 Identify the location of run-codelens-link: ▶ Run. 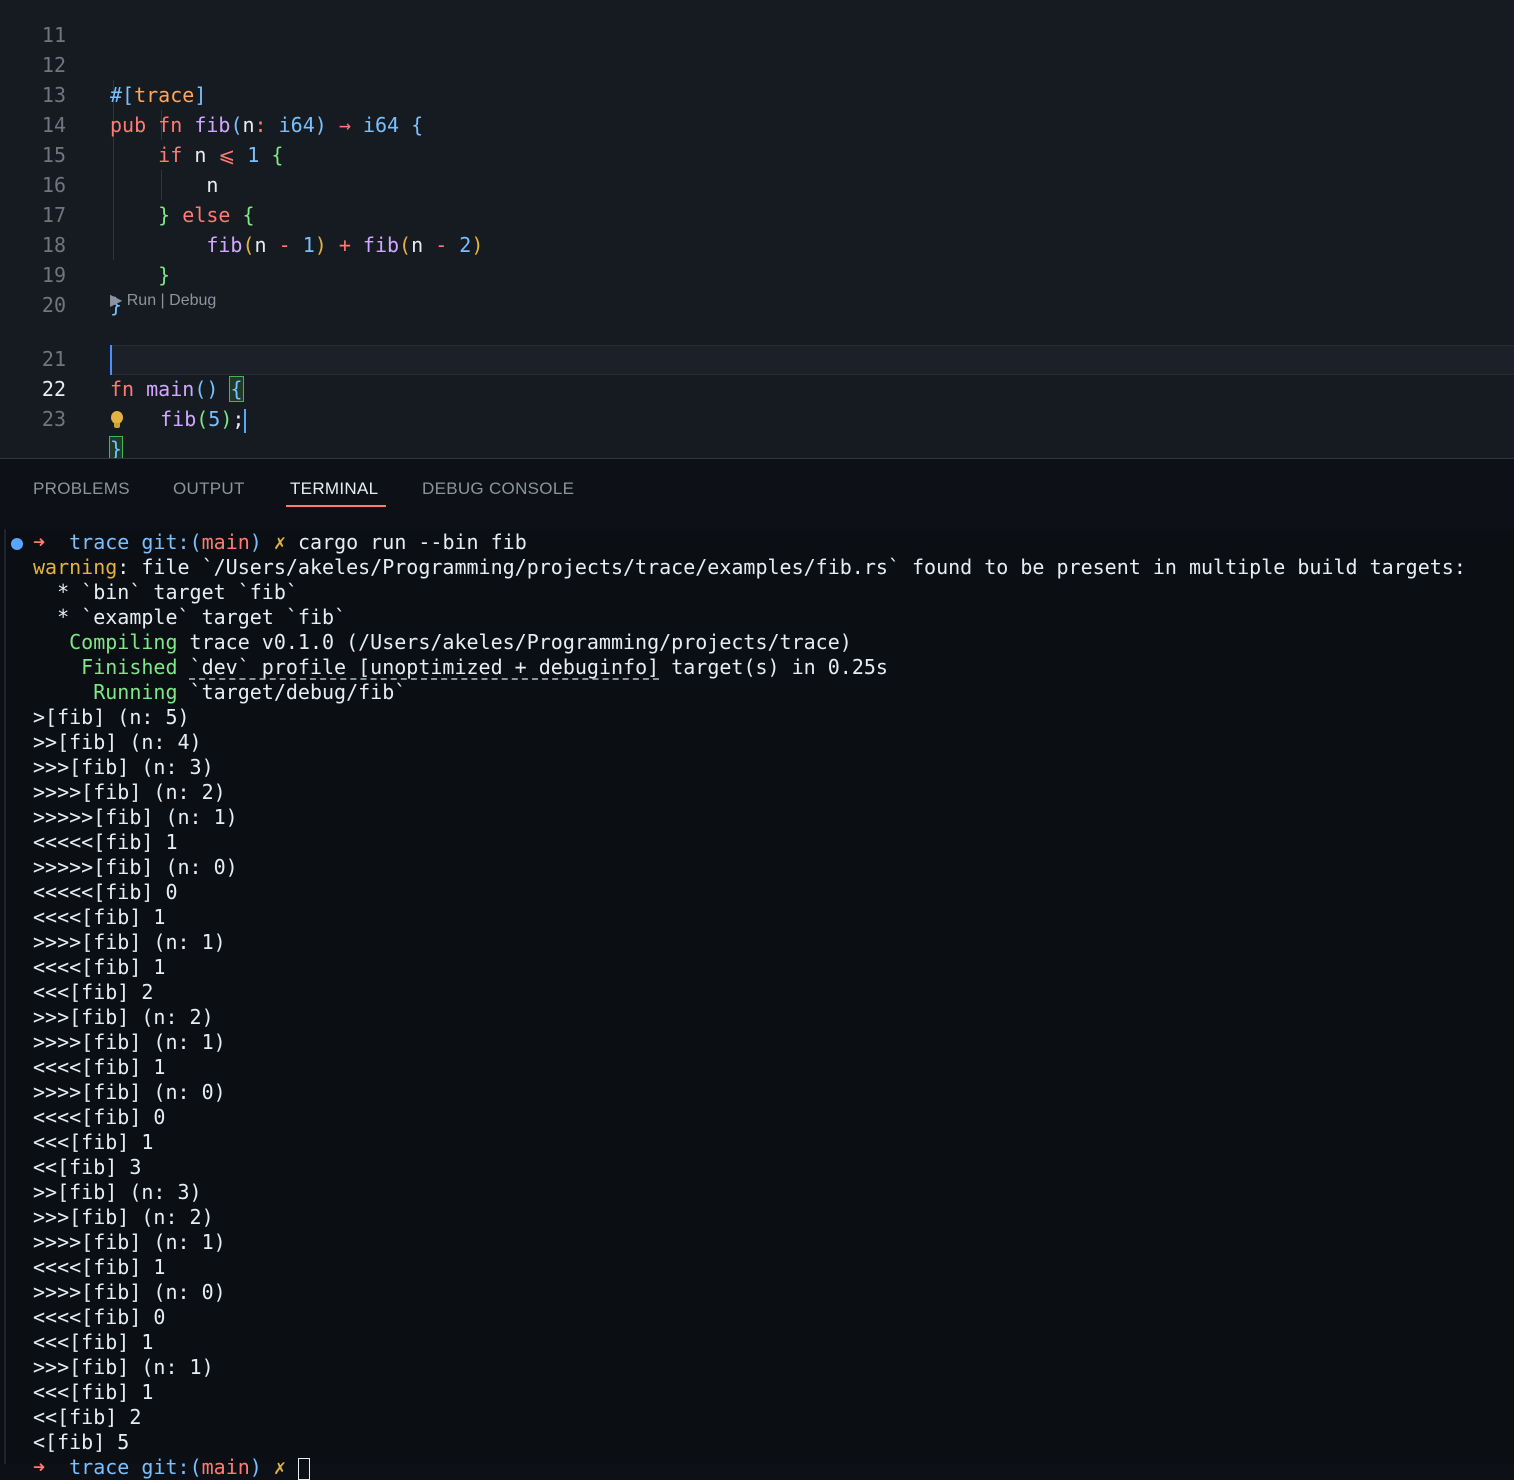
(133, 300).